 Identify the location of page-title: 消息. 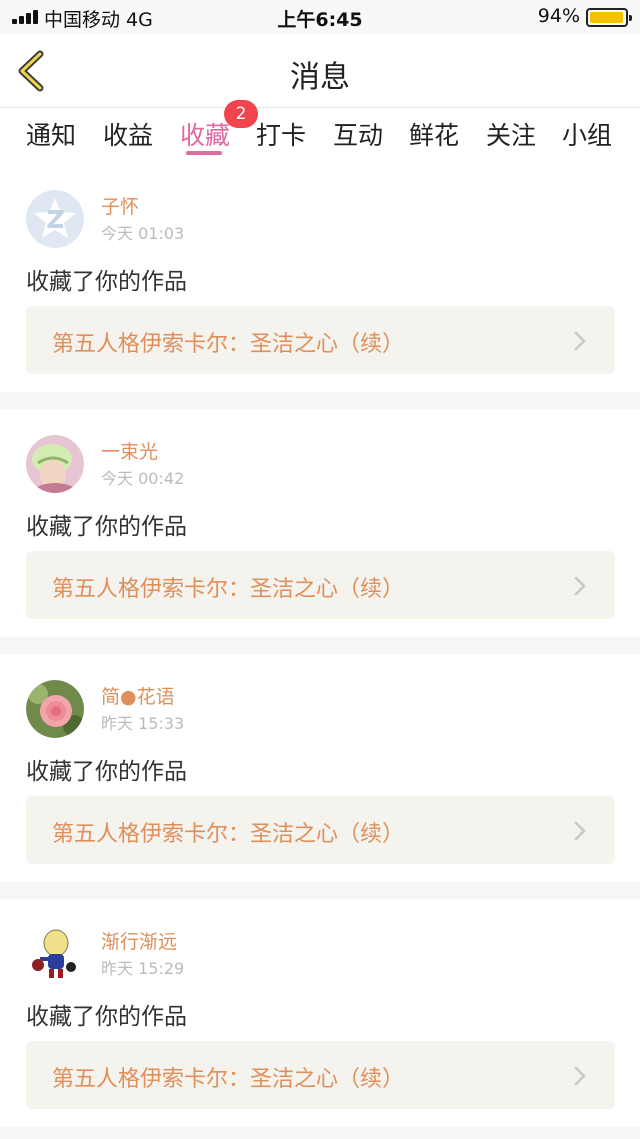
(320, 77).